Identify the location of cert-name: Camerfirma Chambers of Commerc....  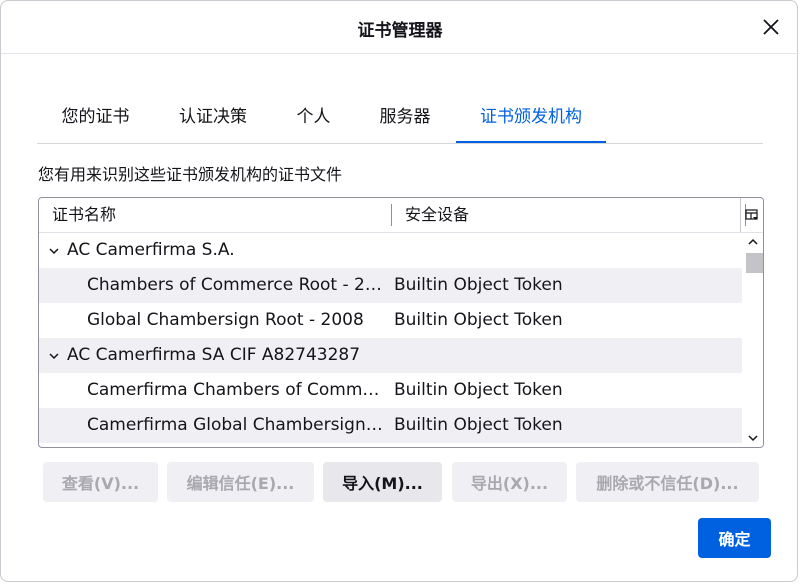
(237, 390).